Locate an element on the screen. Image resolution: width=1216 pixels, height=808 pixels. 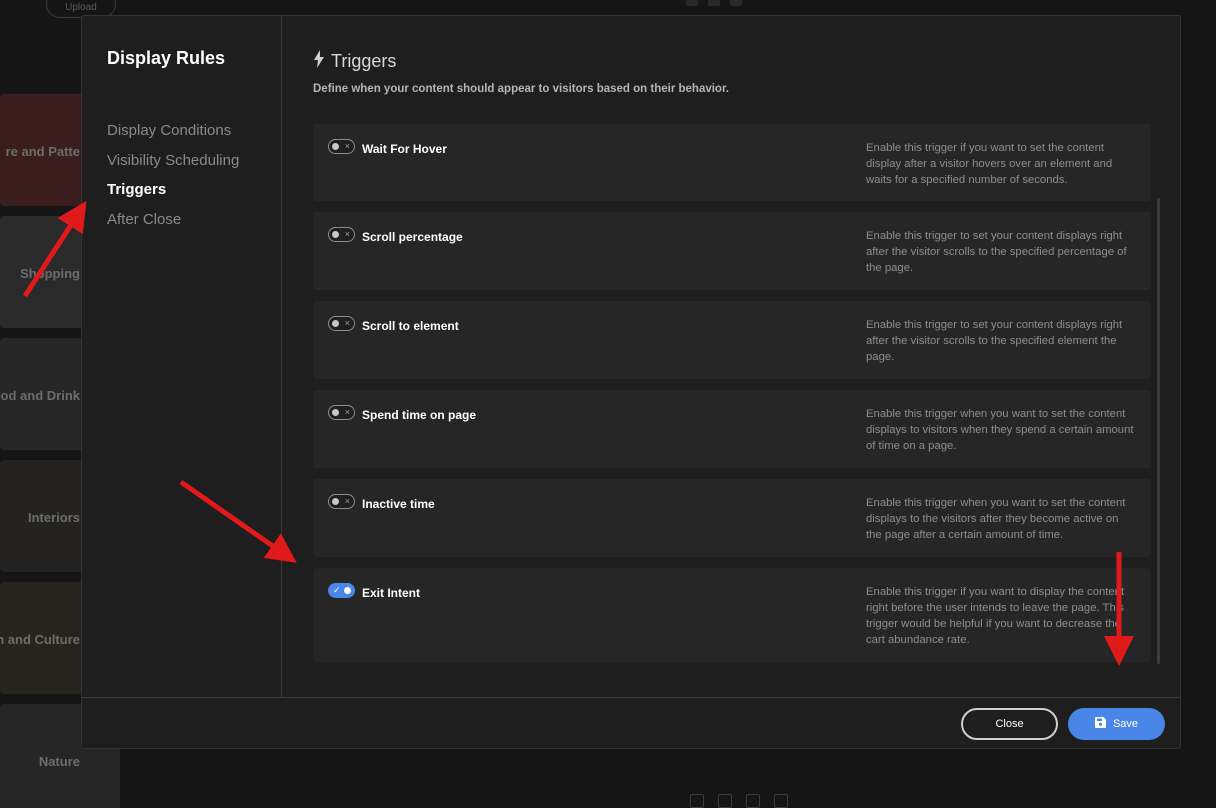
spend-time-on-page-toggle: × is located at coordinates (341, 412).